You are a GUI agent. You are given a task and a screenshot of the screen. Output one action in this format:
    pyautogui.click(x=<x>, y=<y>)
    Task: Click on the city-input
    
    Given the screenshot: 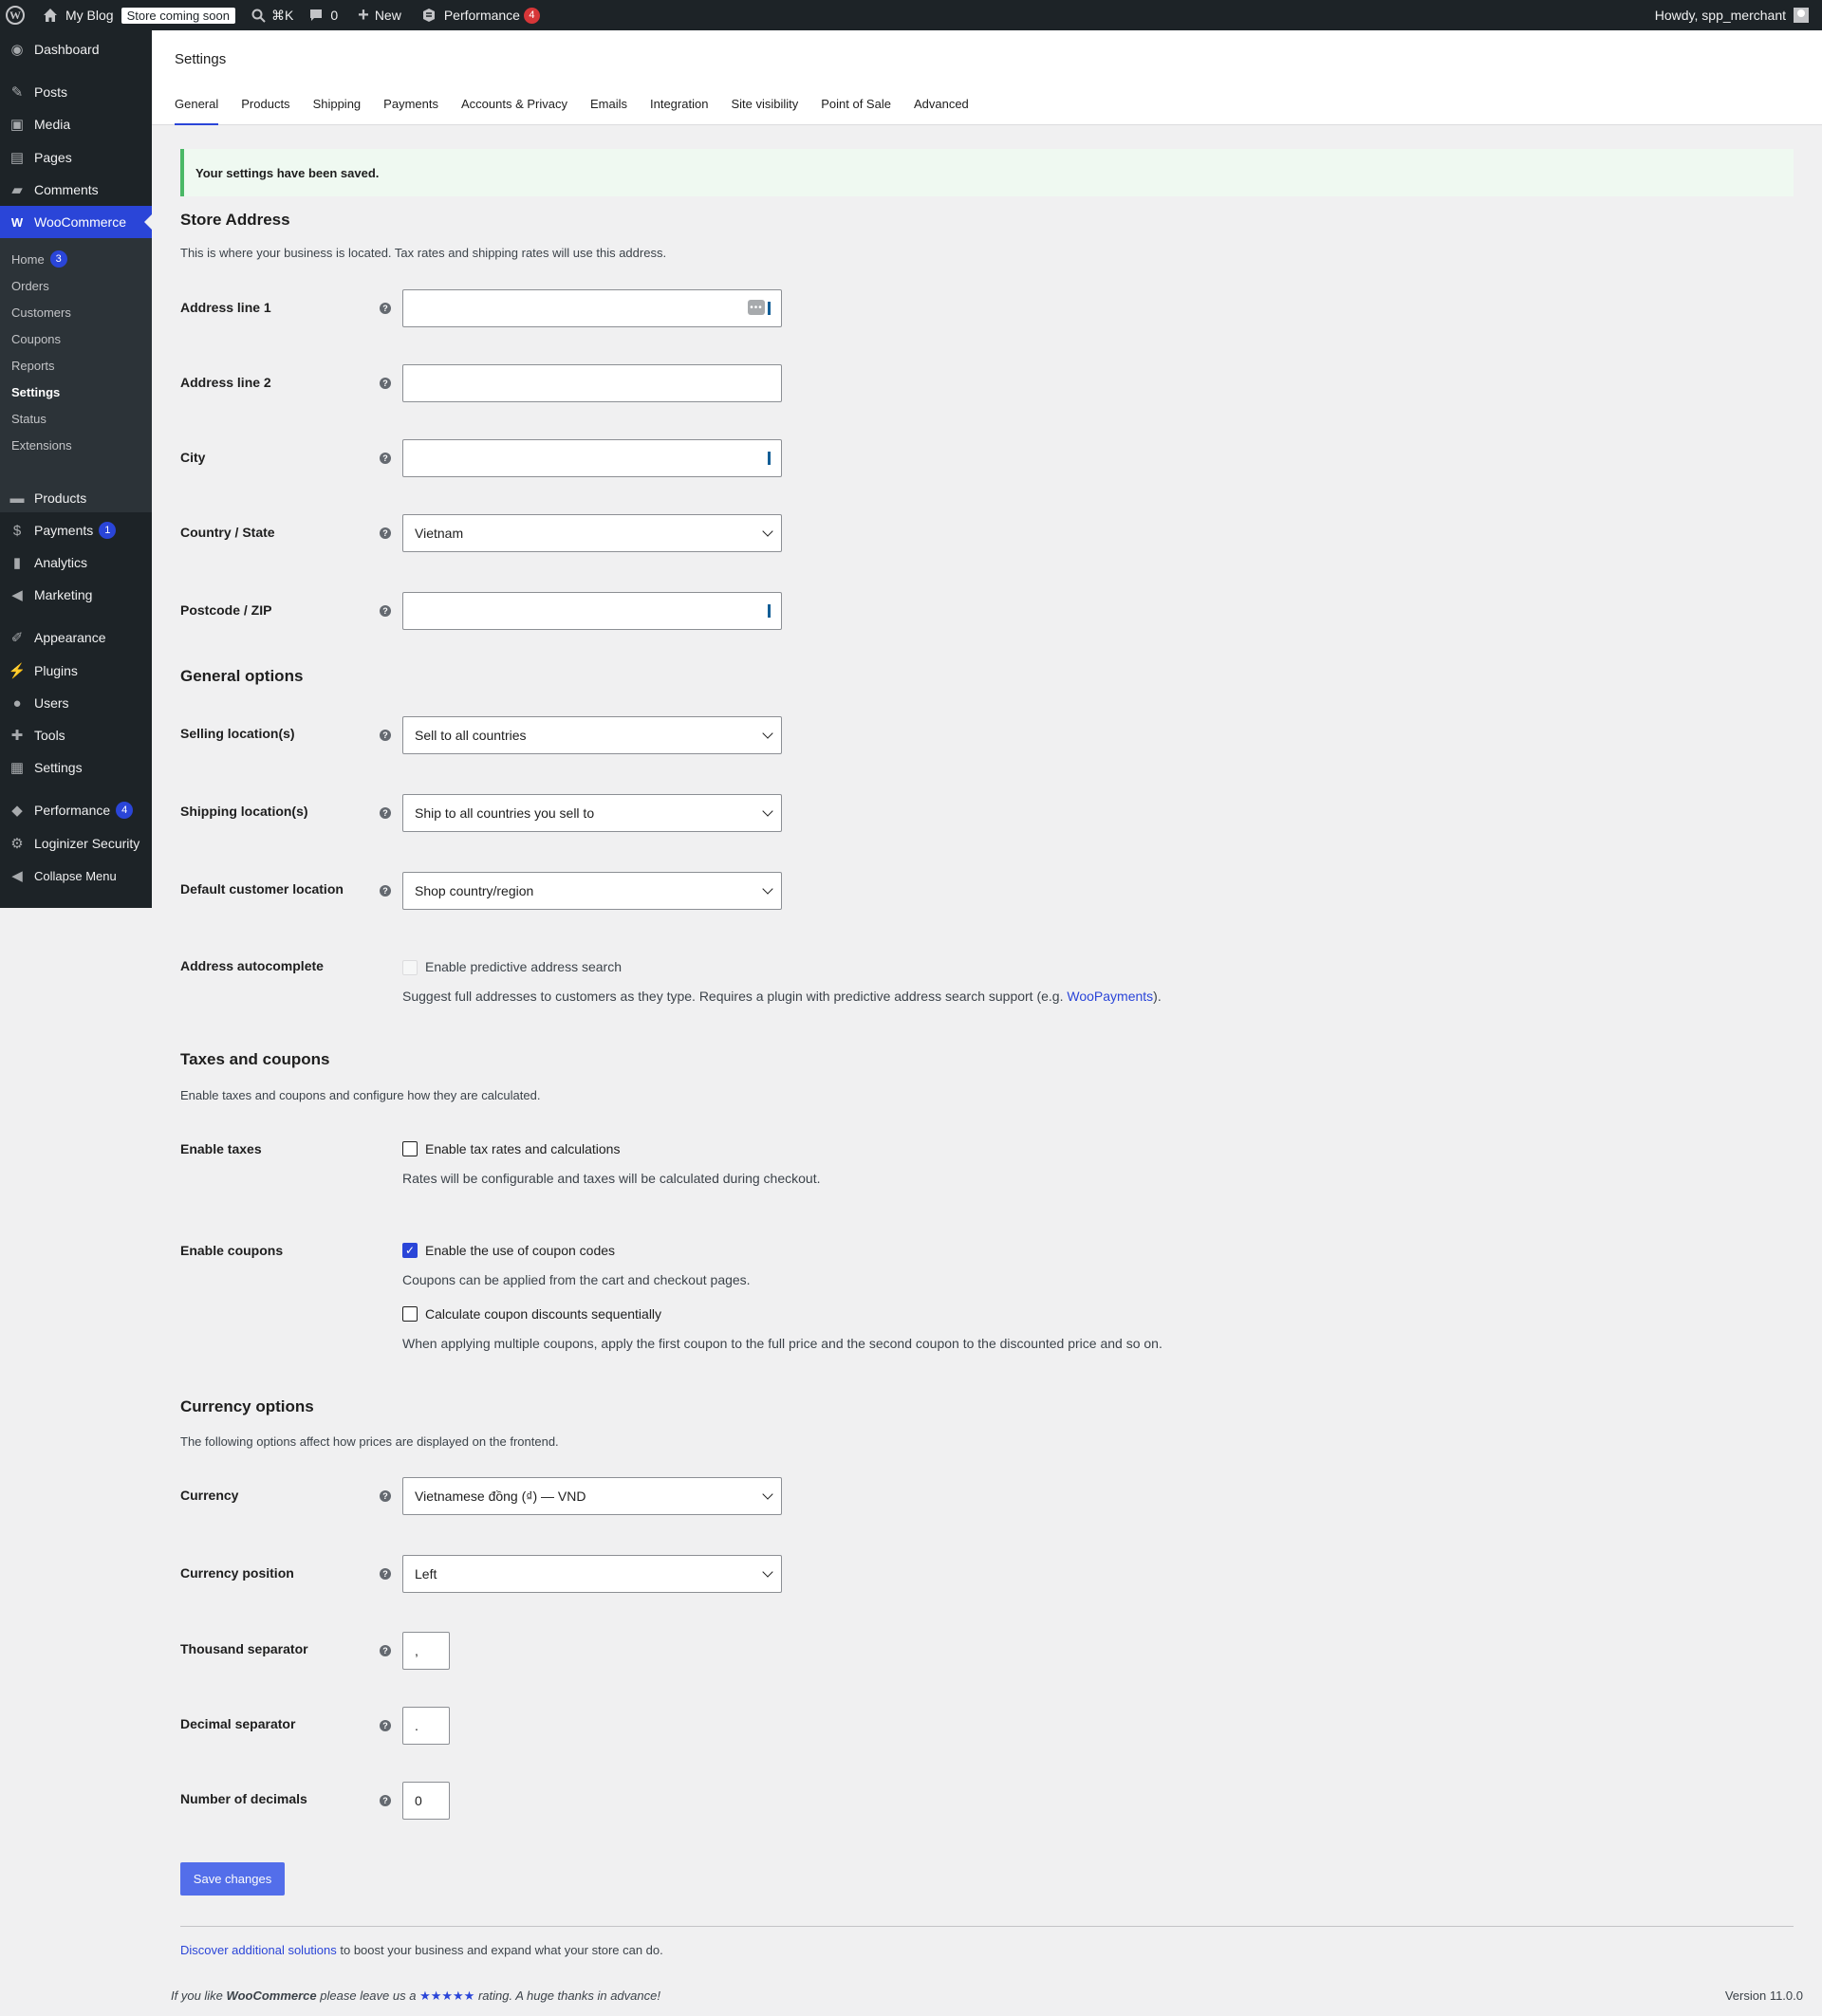 What is the action you would take?
    pyautogui.click(x=592, y=458)
    